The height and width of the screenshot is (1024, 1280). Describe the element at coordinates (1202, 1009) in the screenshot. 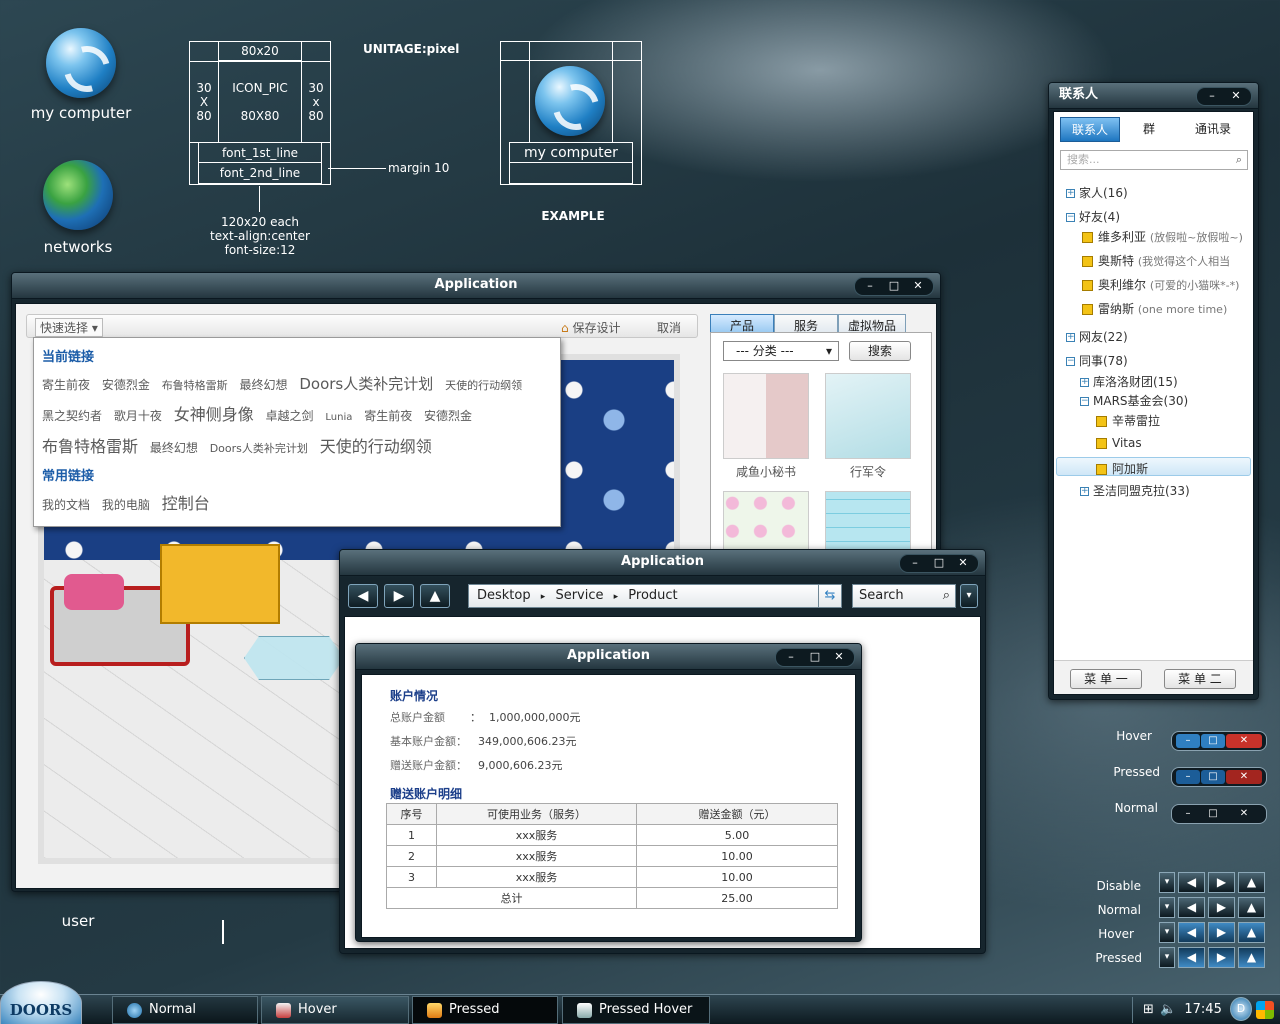

I see `clock: 17:45` at that location.